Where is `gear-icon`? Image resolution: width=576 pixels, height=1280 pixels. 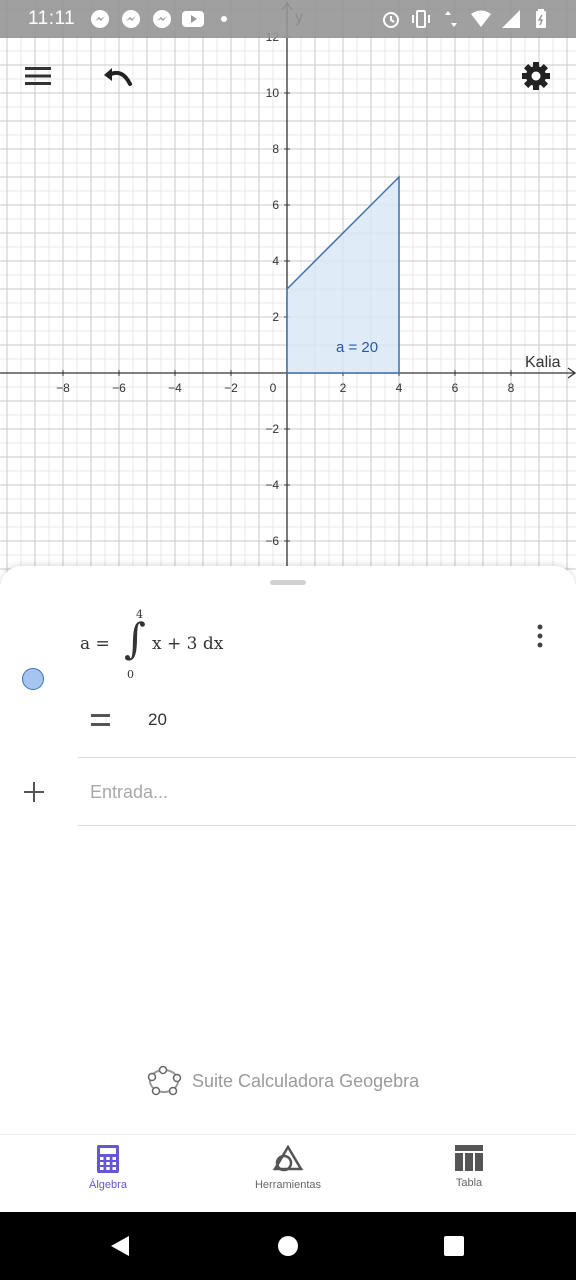
gear-icon is located at coordinates (536, 76).